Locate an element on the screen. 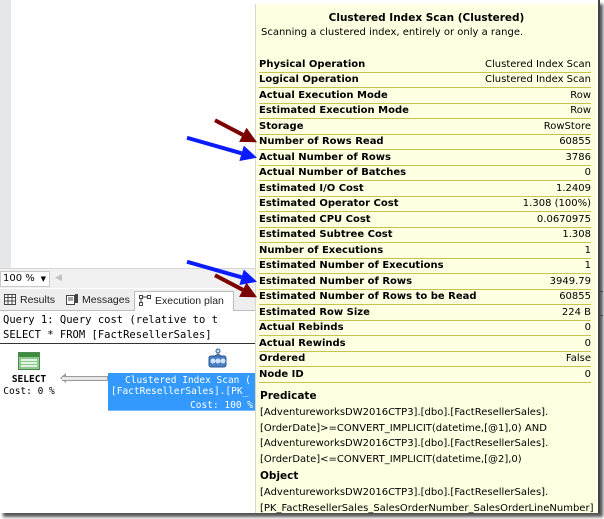 The height and width of the screenshot is (519, 604). property-key: Physical Operation is located at coordinates (312, 64).